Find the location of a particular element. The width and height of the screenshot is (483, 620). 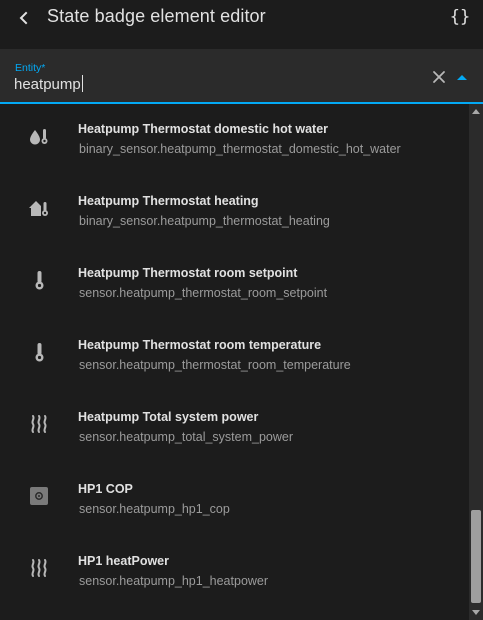

entity-input-value: heatpump is located at coordinates (47, 84).